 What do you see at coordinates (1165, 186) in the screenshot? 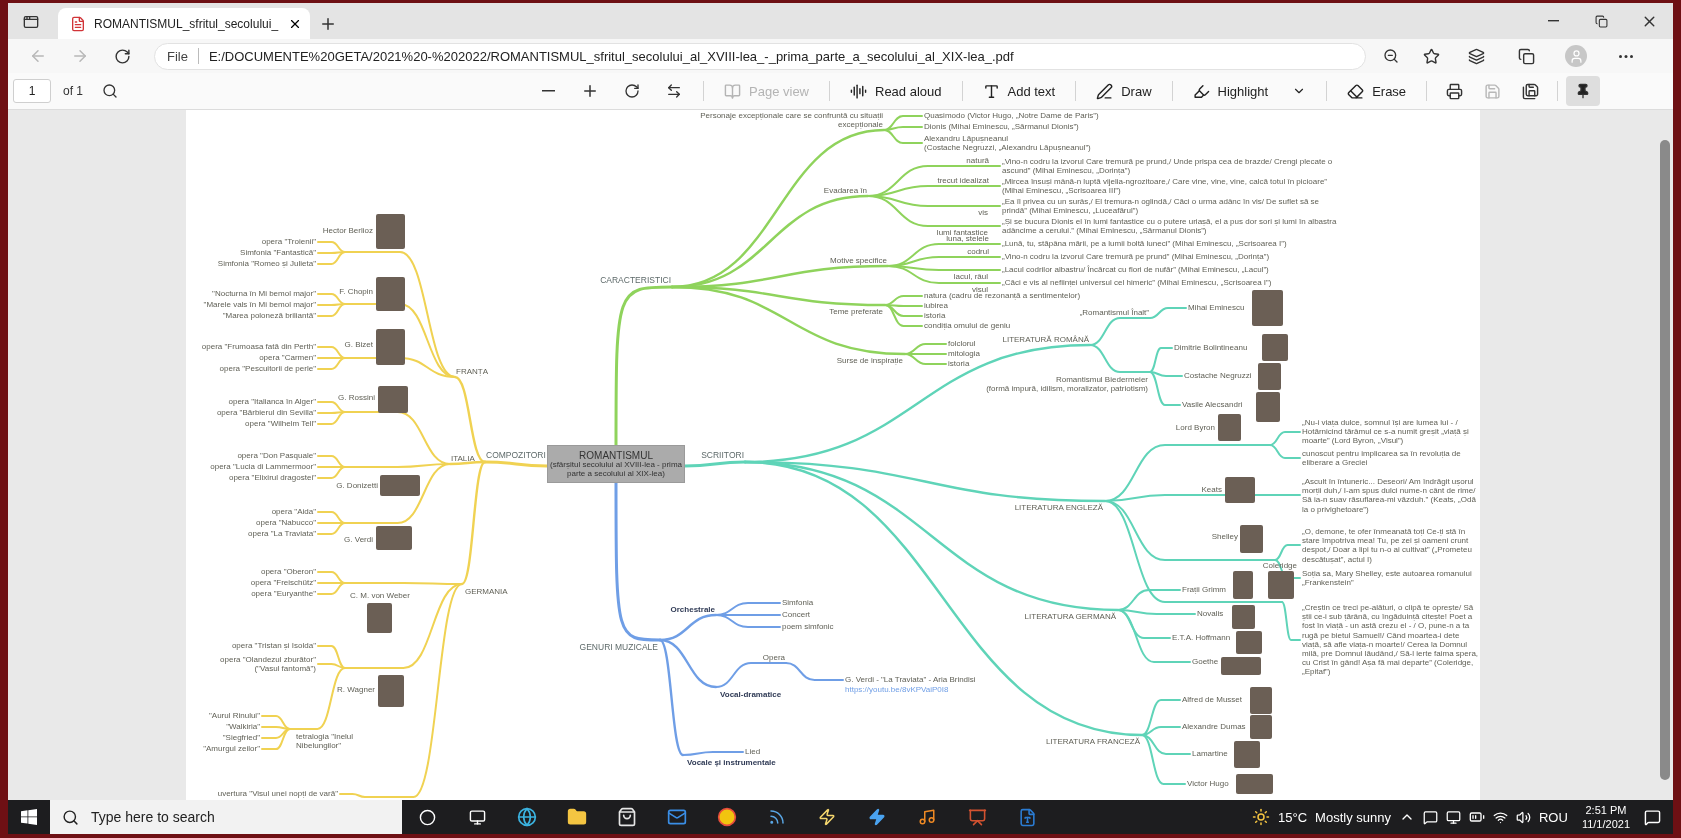
I see `leaf-label: „Mircea însuși mână-n luptă vijelia-ngrozitoare,/ Care vine, vine, vine, calcă totul în picioare” (Mihai Eminescu, „Scrisoarea III”)` at bounding box center [1165, 186].